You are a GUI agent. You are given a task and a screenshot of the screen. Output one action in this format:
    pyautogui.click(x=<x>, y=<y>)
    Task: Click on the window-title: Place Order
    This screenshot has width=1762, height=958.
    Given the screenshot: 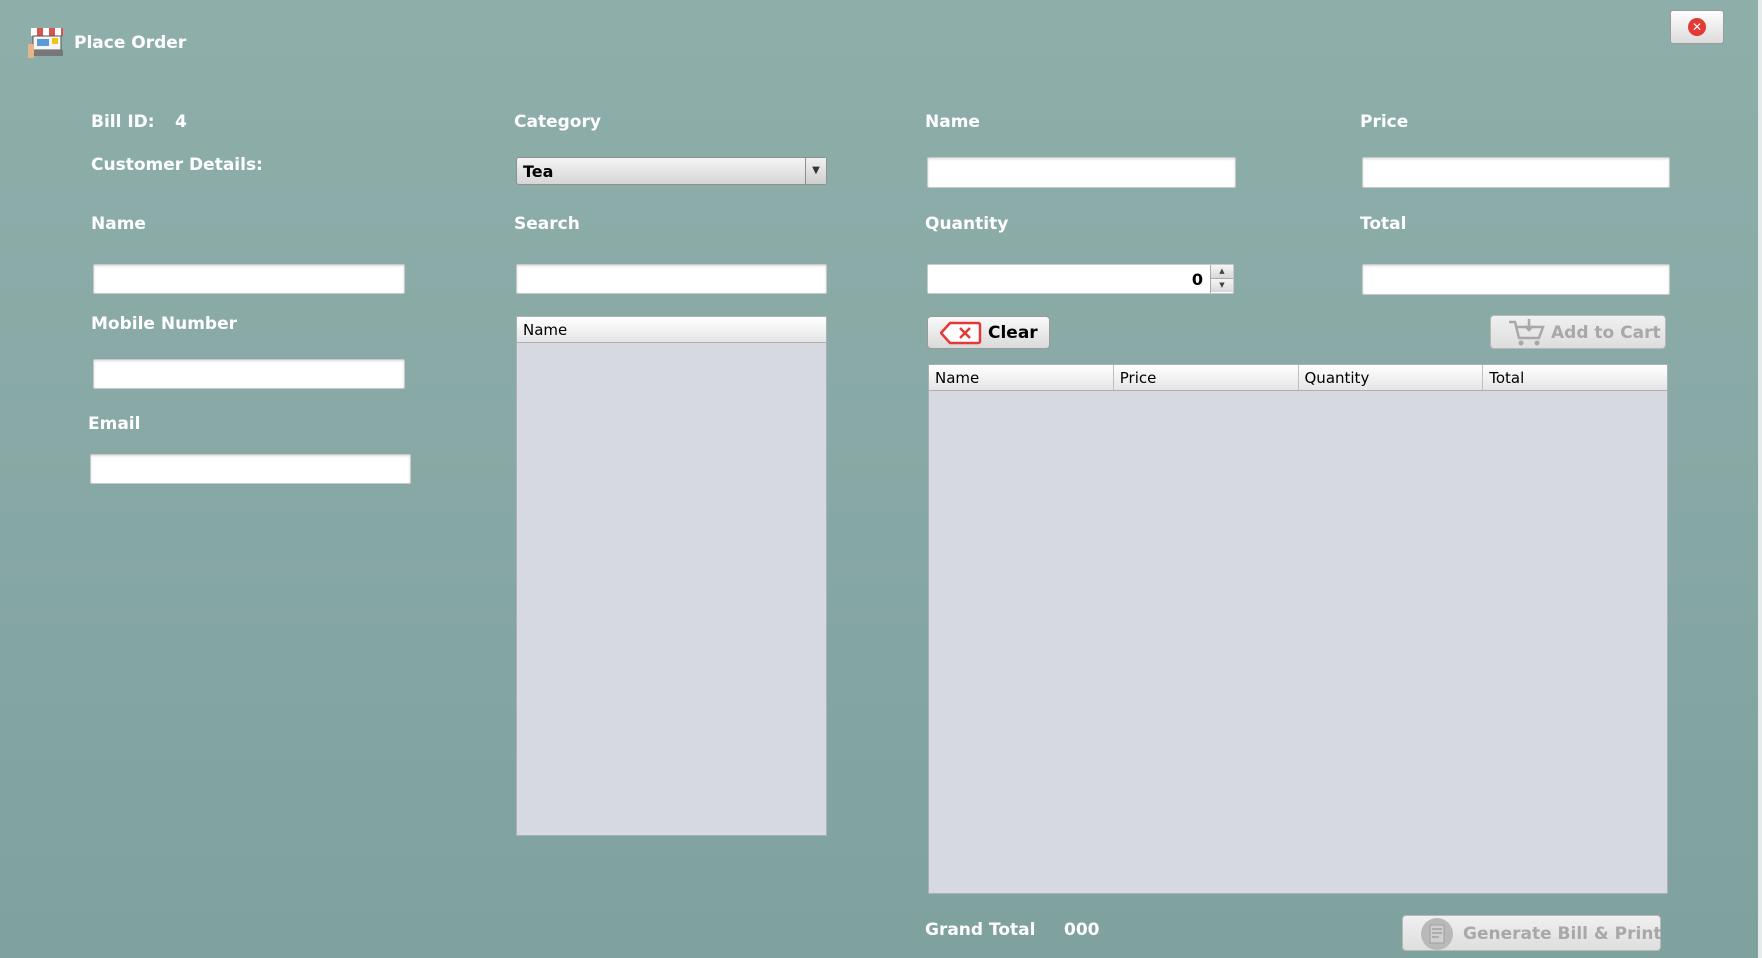 What is the action you would take?
    pyautogui.click(x=130, y=43)
    